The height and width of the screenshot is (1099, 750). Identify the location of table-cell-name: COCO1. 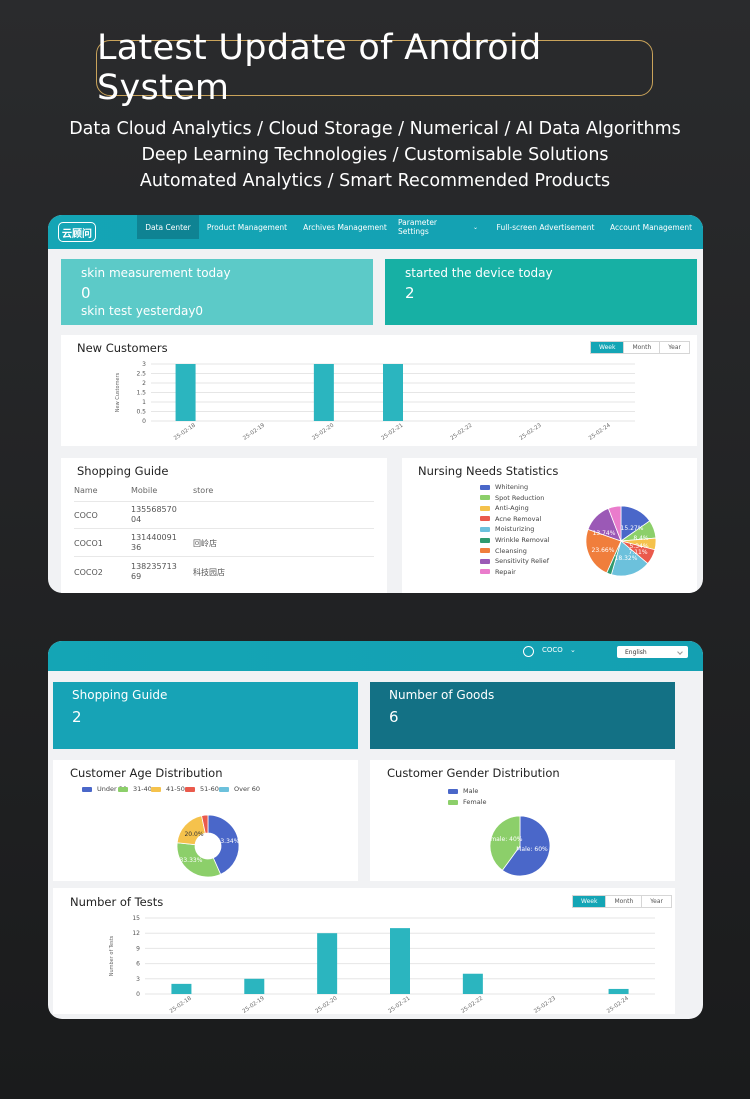
(88, 543).